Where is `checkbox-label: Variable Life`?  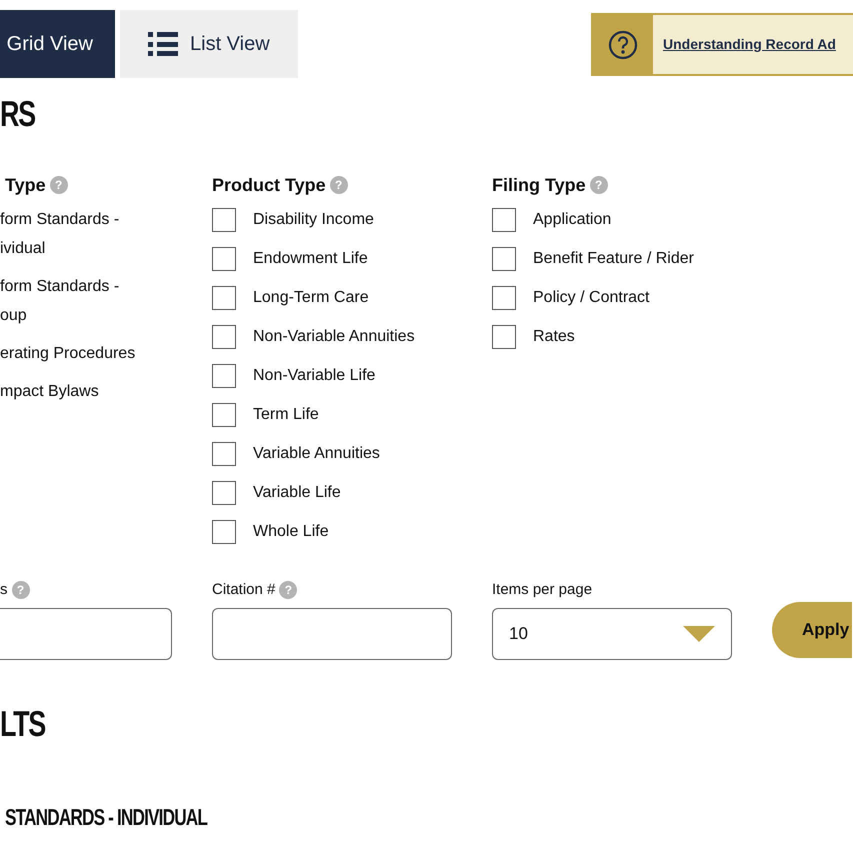
checkbox-label: Variable Life is located at coordinates (297, 493).